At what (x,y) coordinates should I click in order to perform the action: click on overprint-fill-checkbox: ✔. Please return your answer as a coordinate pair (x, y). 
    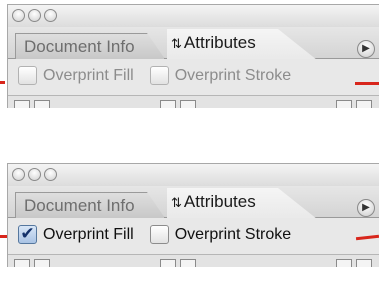
    Looking at the image, I should click on (27, 234).